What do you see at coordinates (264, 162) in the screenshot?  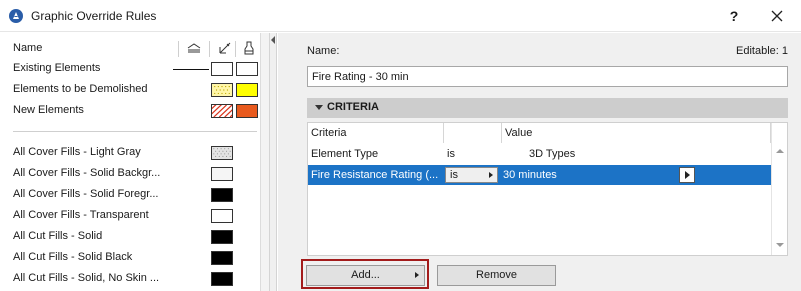 I see `rules-list-scrollbar` at bounding box center [264, 162].